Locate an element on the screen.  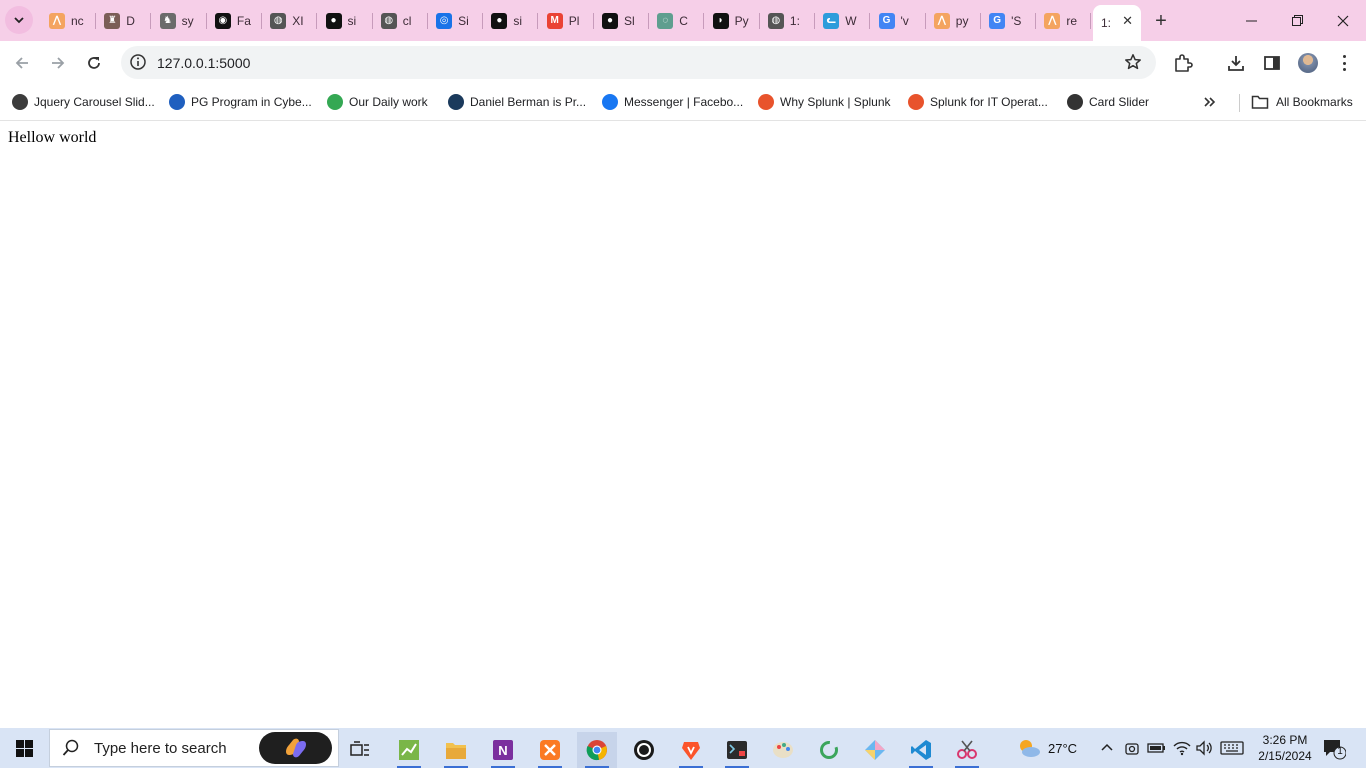
reload-button is located at coordinates (94, 63).